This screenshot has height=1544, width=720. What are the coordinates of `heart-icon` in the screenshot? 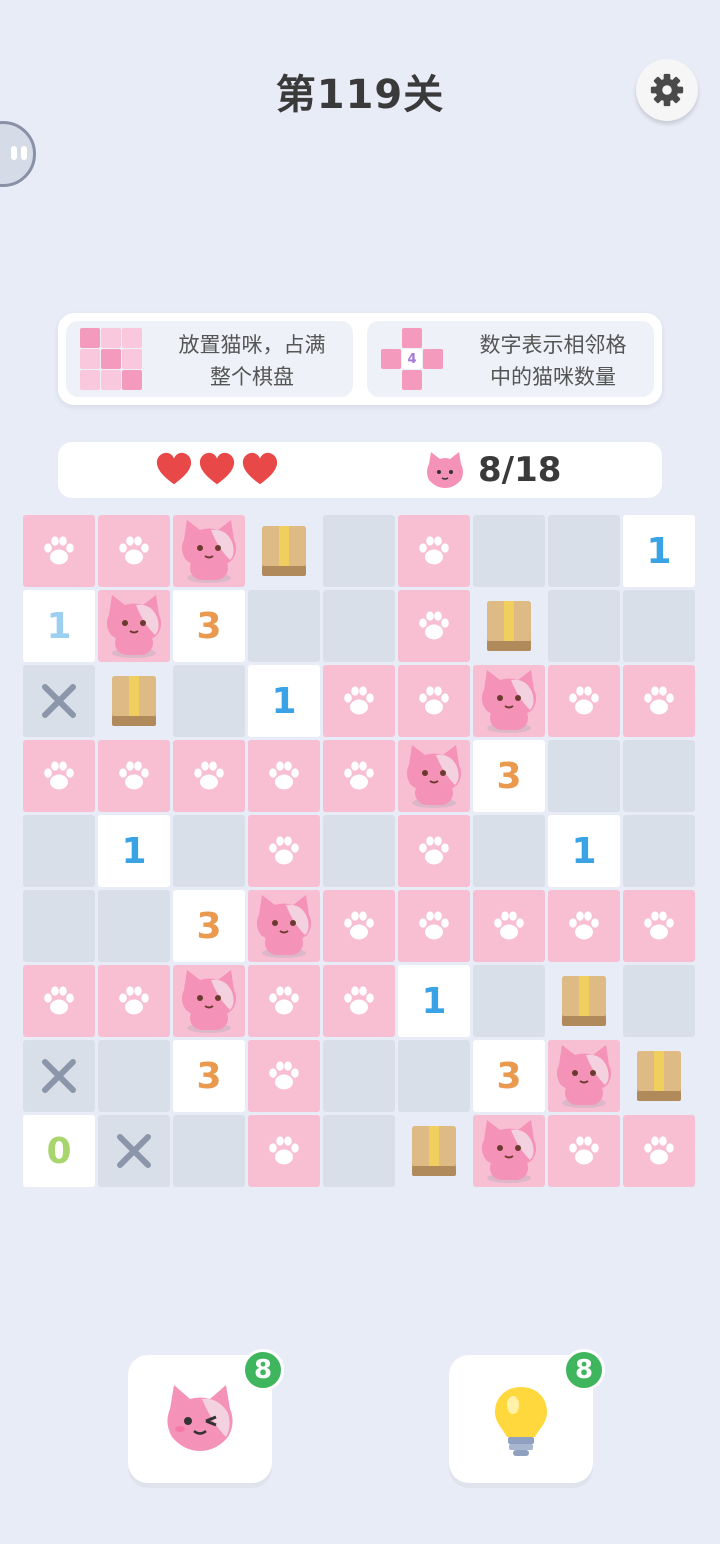 It's located at (260, 468).